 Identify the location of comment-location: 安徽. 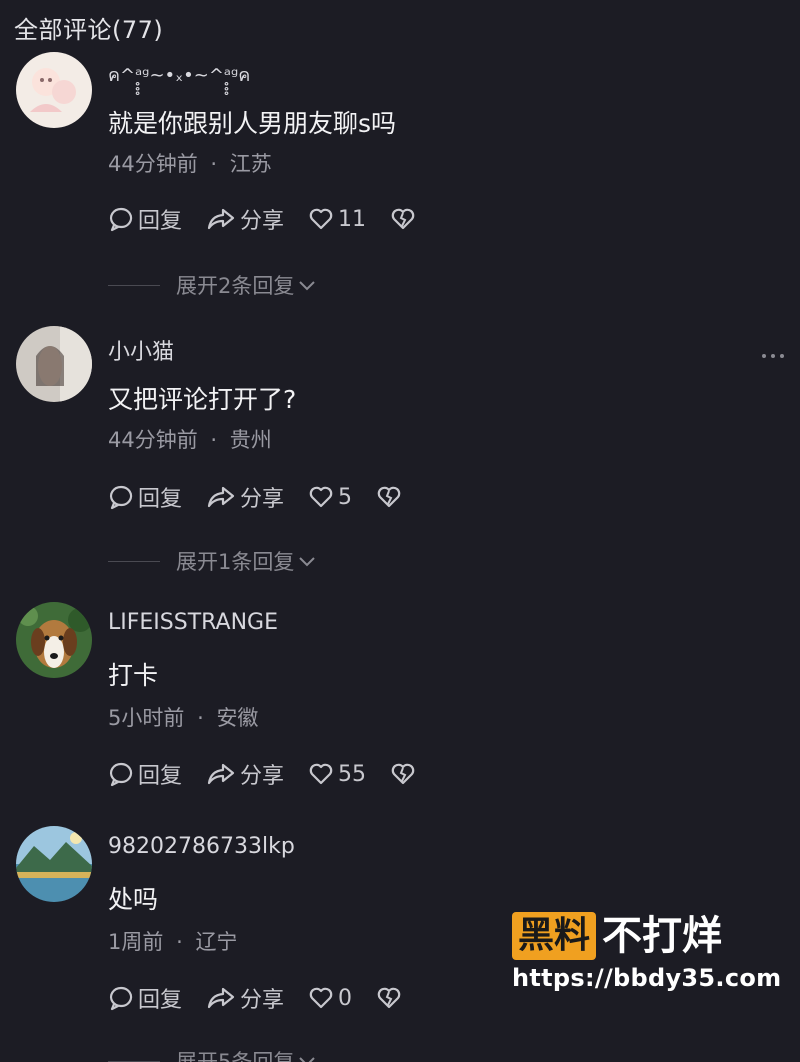
(237, 718).